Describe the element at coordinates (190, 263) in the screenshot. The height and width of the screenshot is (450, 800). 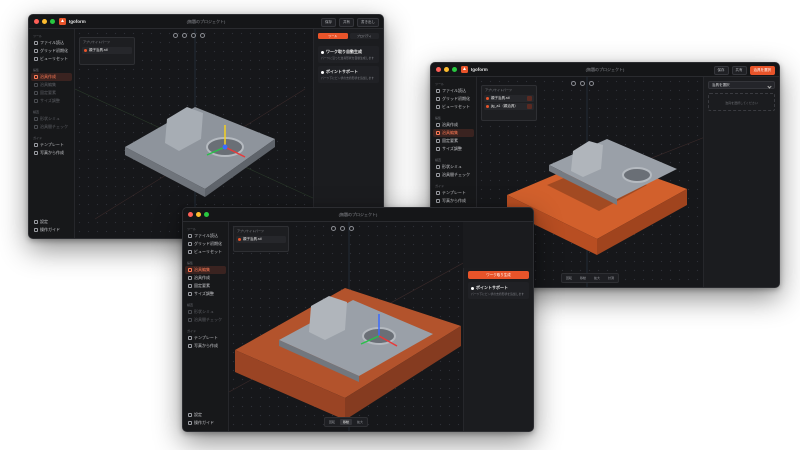
I see `section-label-edit: 編集` at that location.